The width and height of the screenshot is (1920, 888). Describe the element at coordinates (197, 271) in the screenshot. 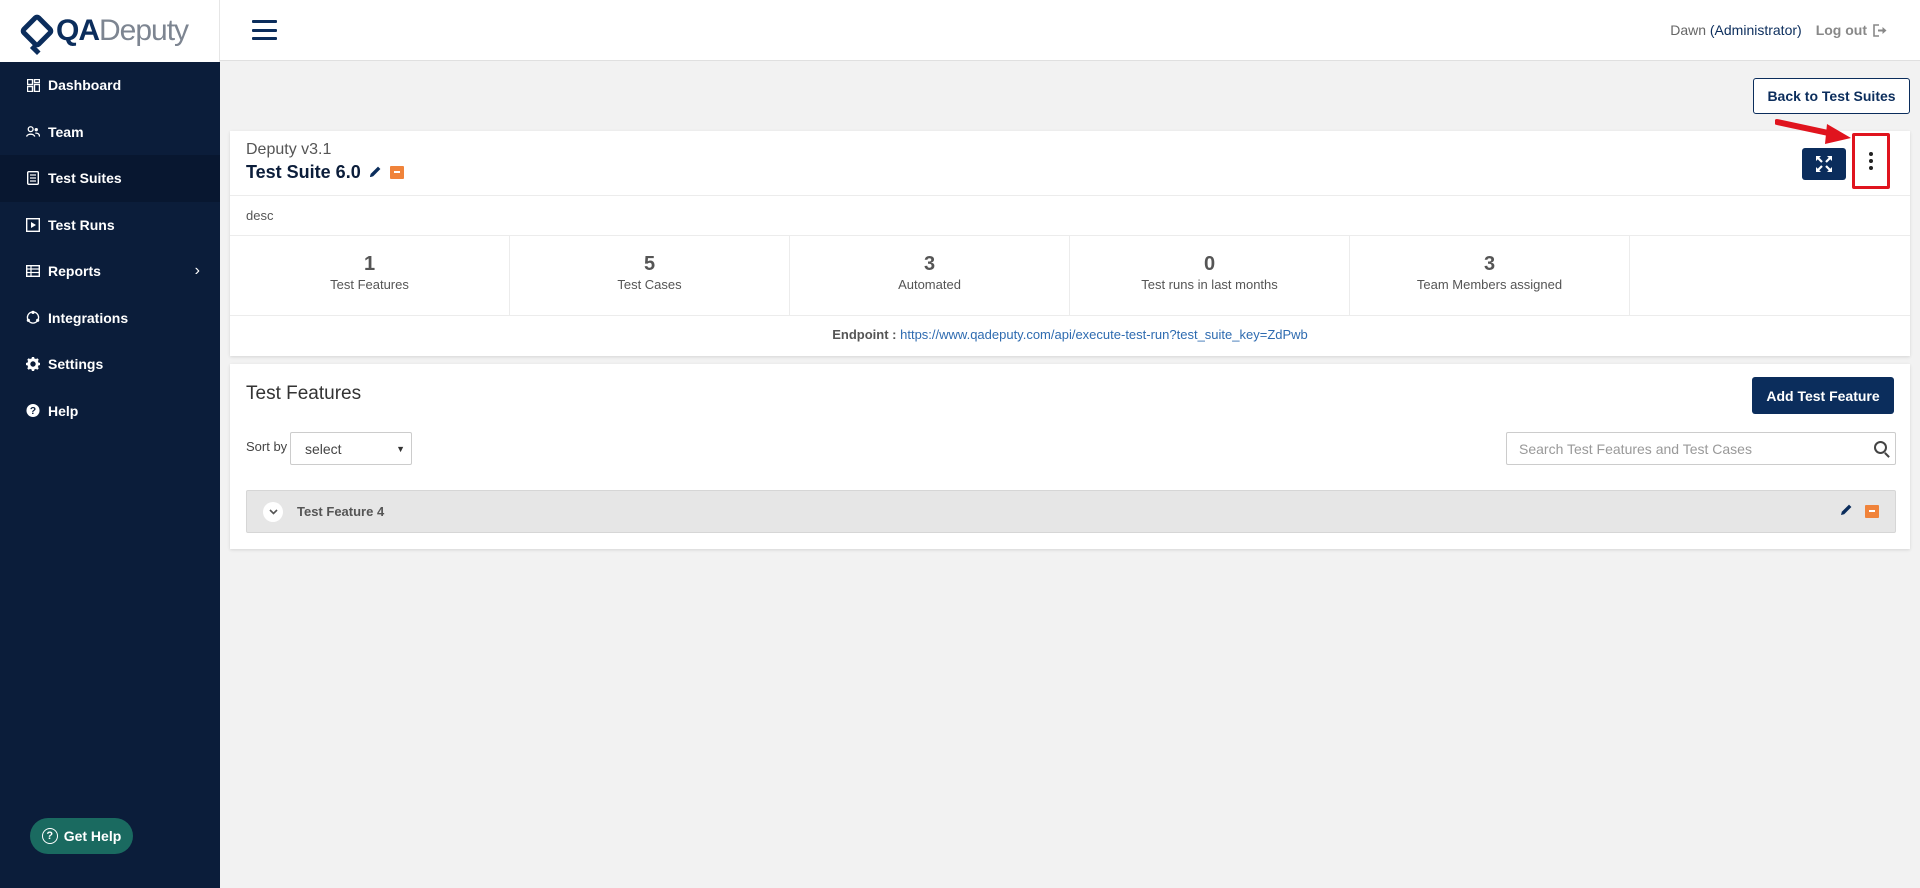

I see `chevron-right-icon: ›` at that location.